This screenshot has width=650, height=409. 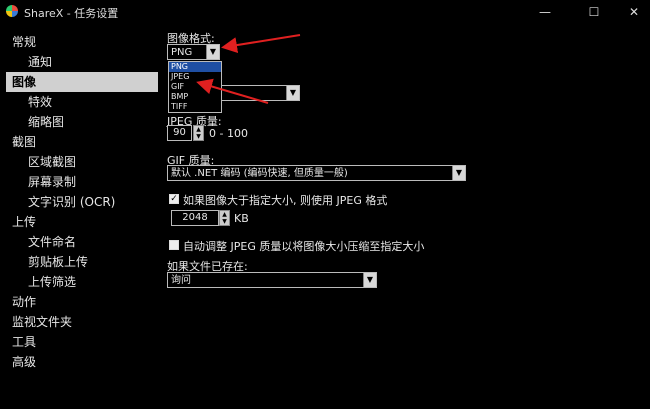 I want to click on image-format-value: PNG, so click(x=182, y=52).